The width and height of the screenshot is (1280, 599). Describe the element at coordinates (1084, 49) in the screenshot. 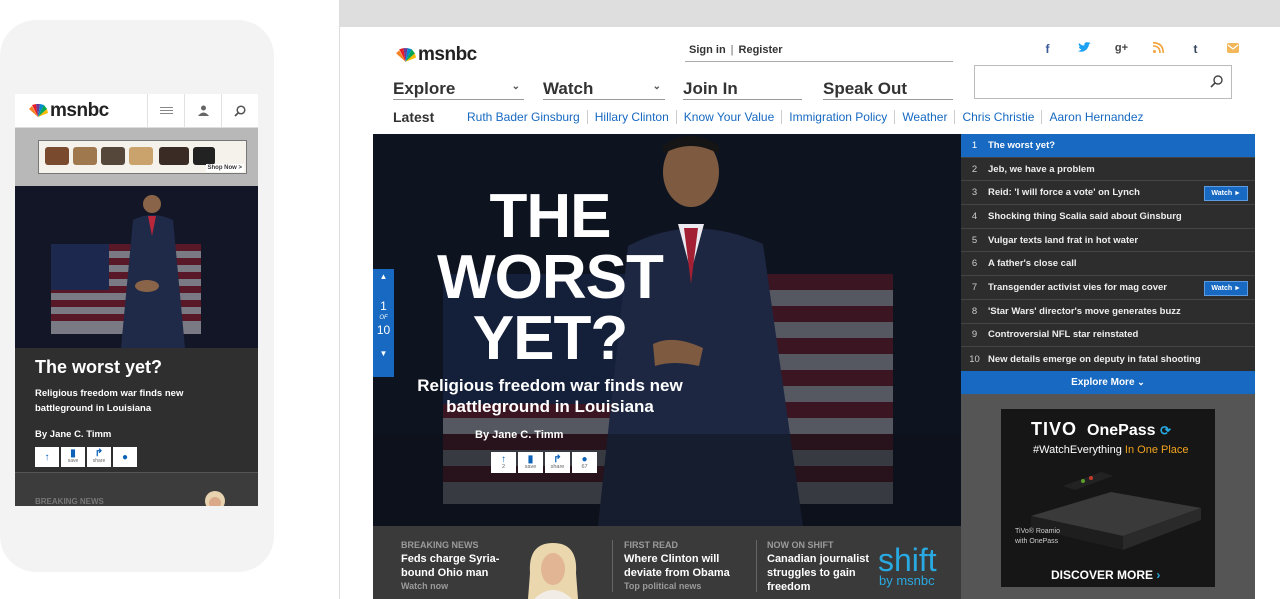

I see `twitter-icon` at that location.